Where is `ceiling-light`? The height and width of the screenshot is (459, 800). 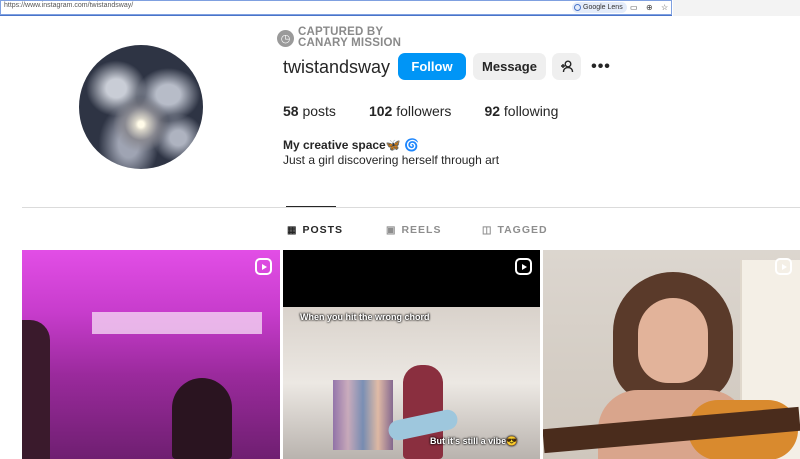
ceiling-light is located at coordinates (177, 323).